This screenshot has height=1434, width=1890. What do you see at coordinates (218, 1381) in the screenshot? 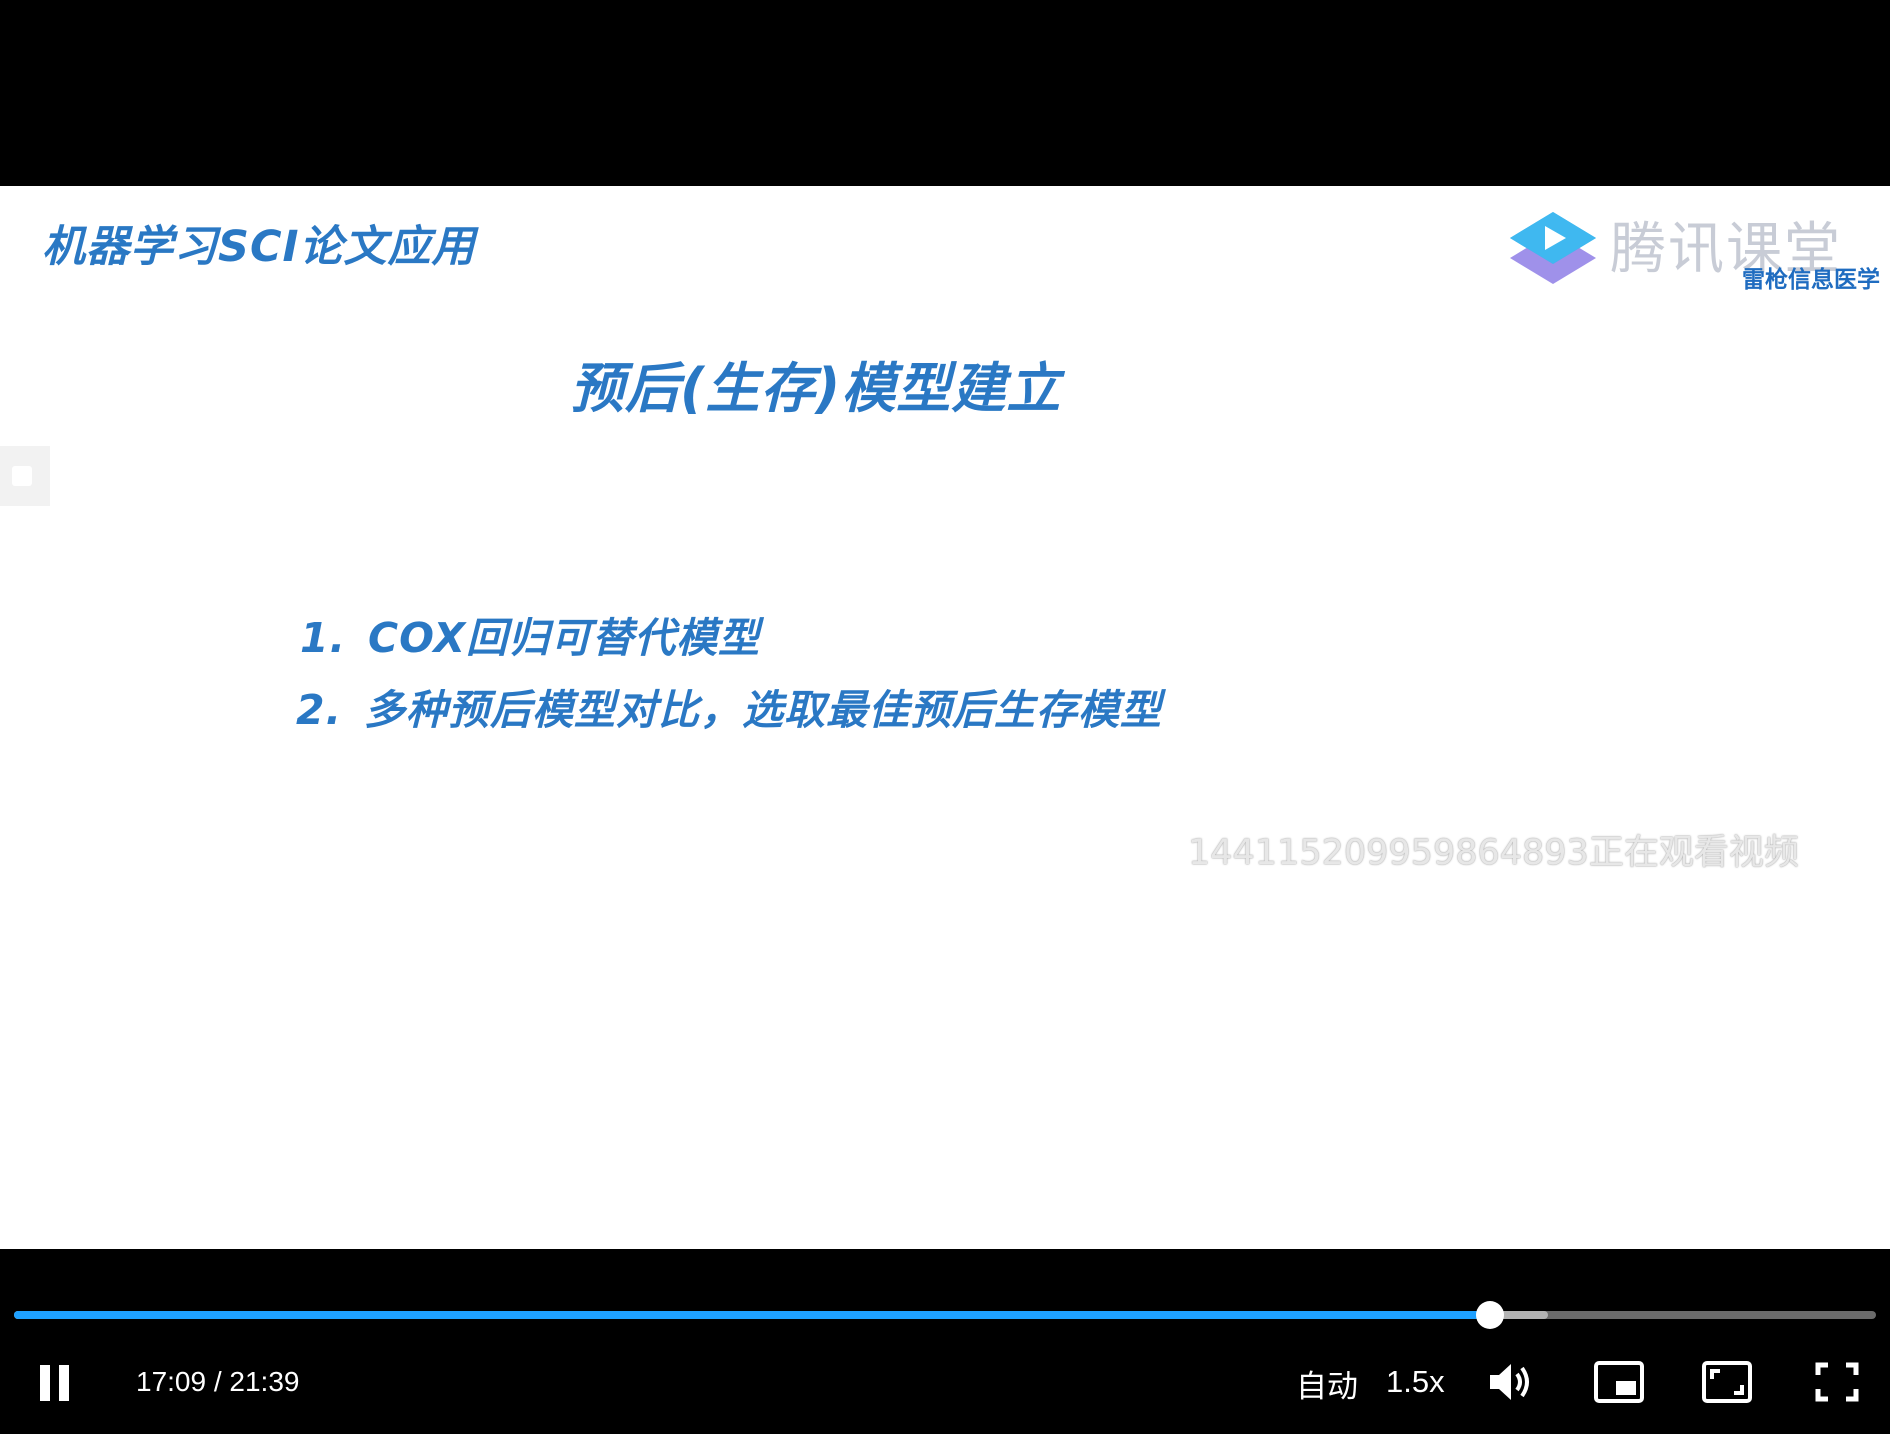
I see `time-display: 17:09 / 21:39` at bounding box center [218, 1381].